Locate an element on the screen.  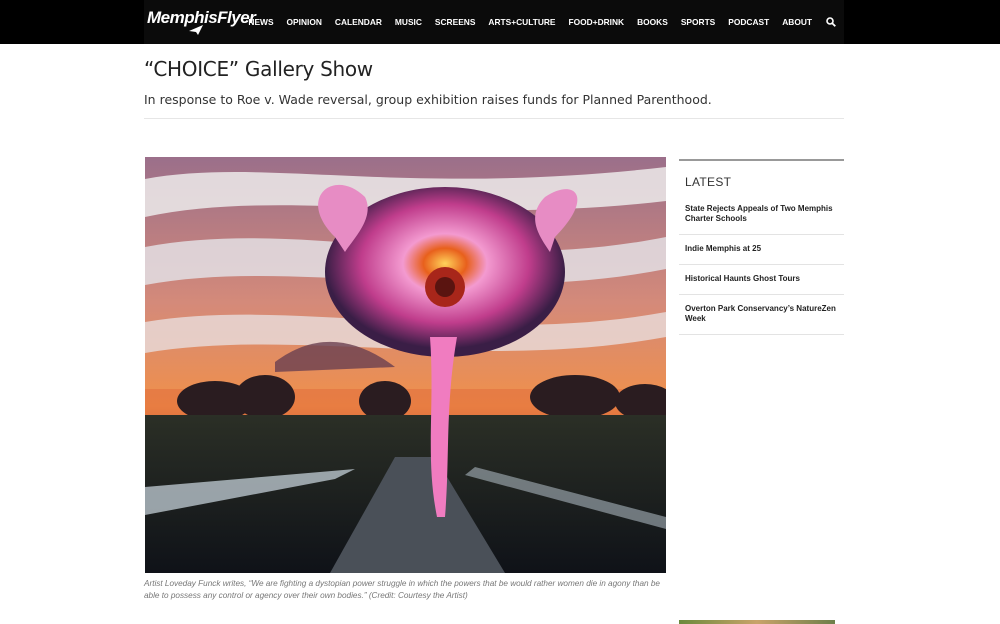
nav-opinion: OPINION is located at coordinates (304, 22).